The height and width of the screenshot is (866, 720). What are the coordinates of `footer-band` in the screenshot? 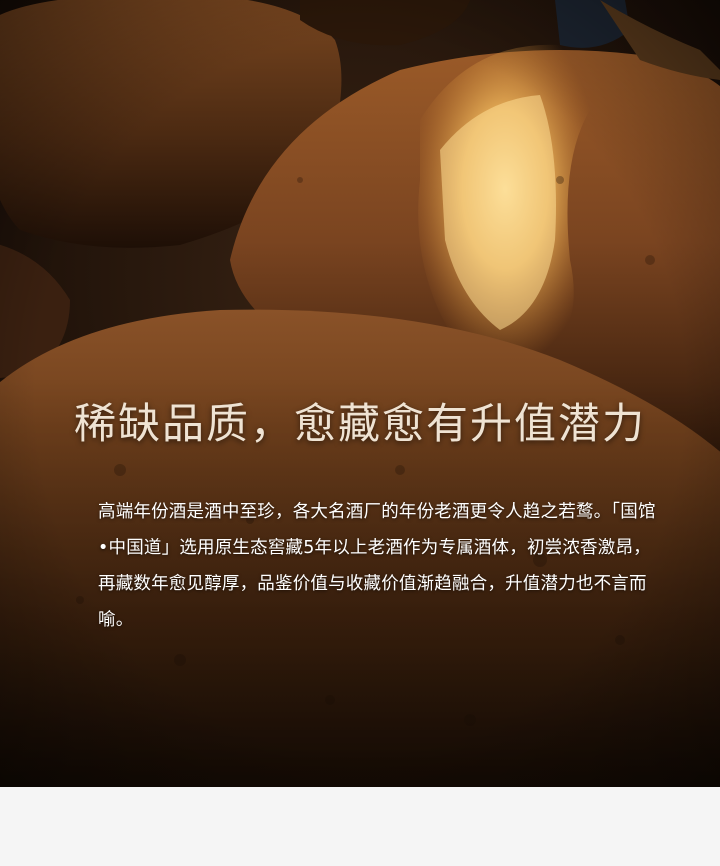 It's located at (360, 826).